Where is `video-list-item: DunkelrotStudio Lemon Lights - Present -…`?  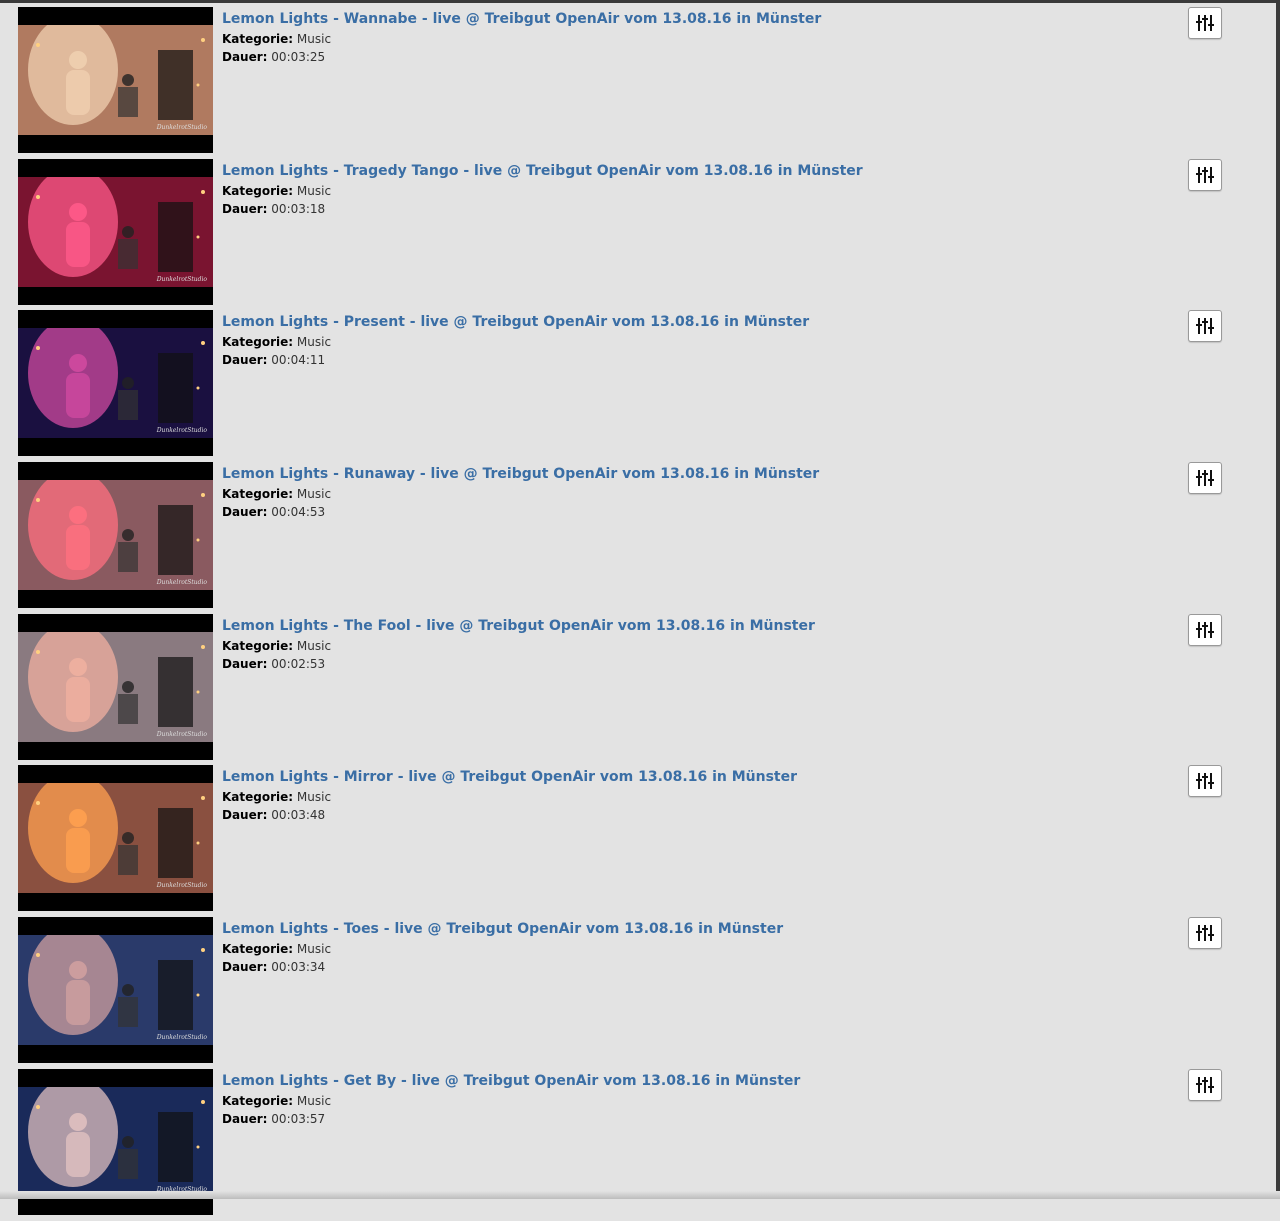
video-list-item: DunkelrotStudio Lemon Lights - Present -… is located at coordinates (638, 386).